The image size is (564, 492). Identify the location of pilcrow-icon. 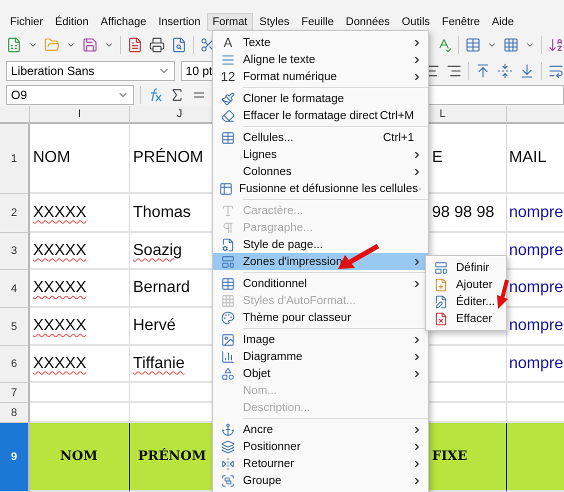
(228, 227).